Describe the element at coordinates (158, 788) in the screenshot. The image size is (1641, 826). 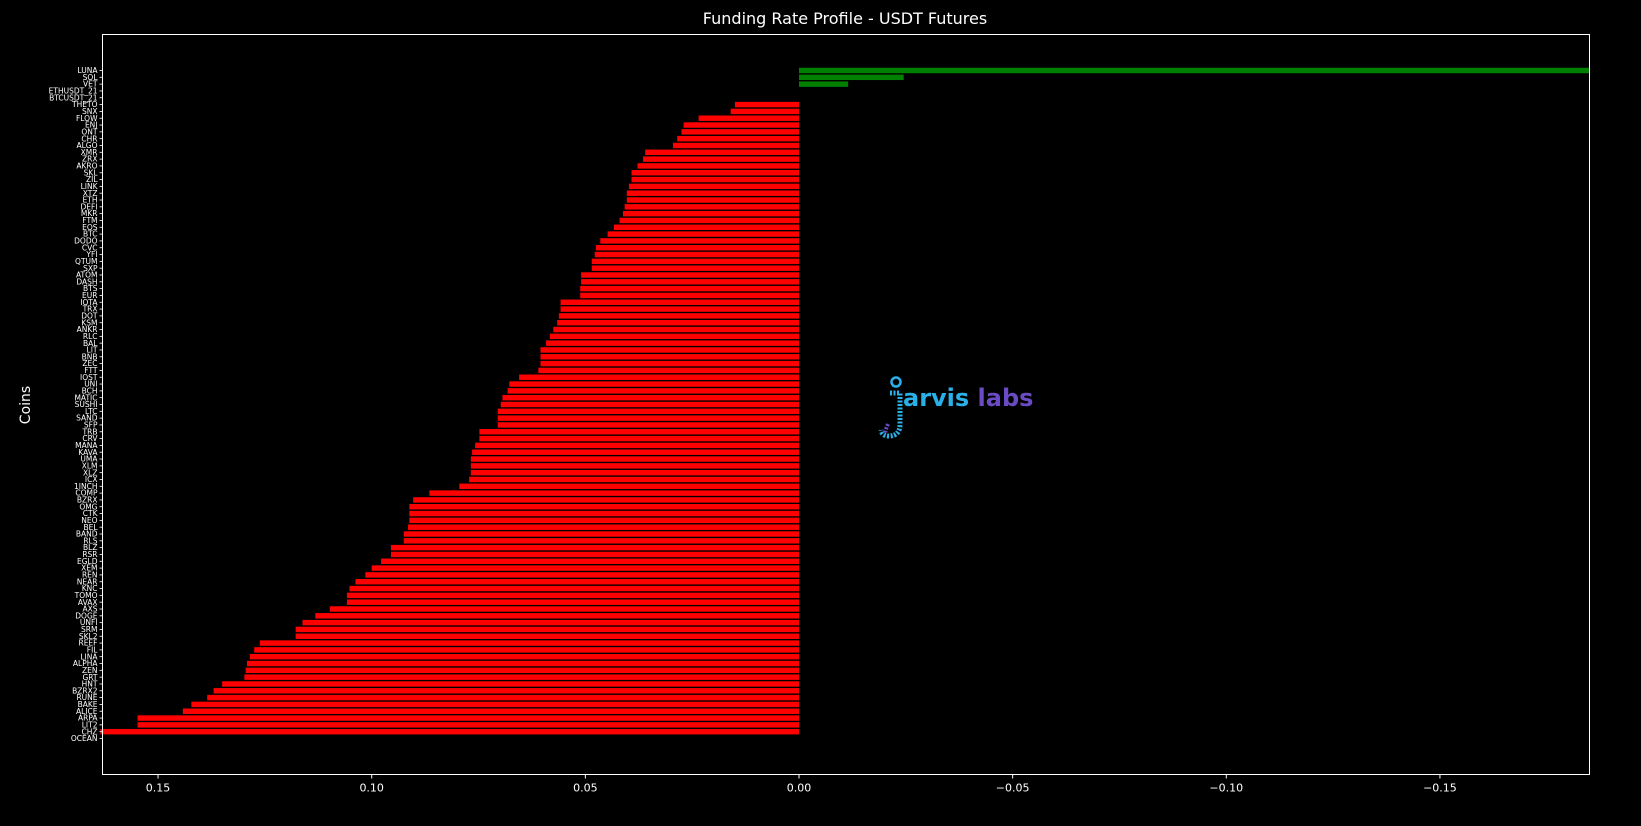
I see `x-tick-label: 0.15` at that location.